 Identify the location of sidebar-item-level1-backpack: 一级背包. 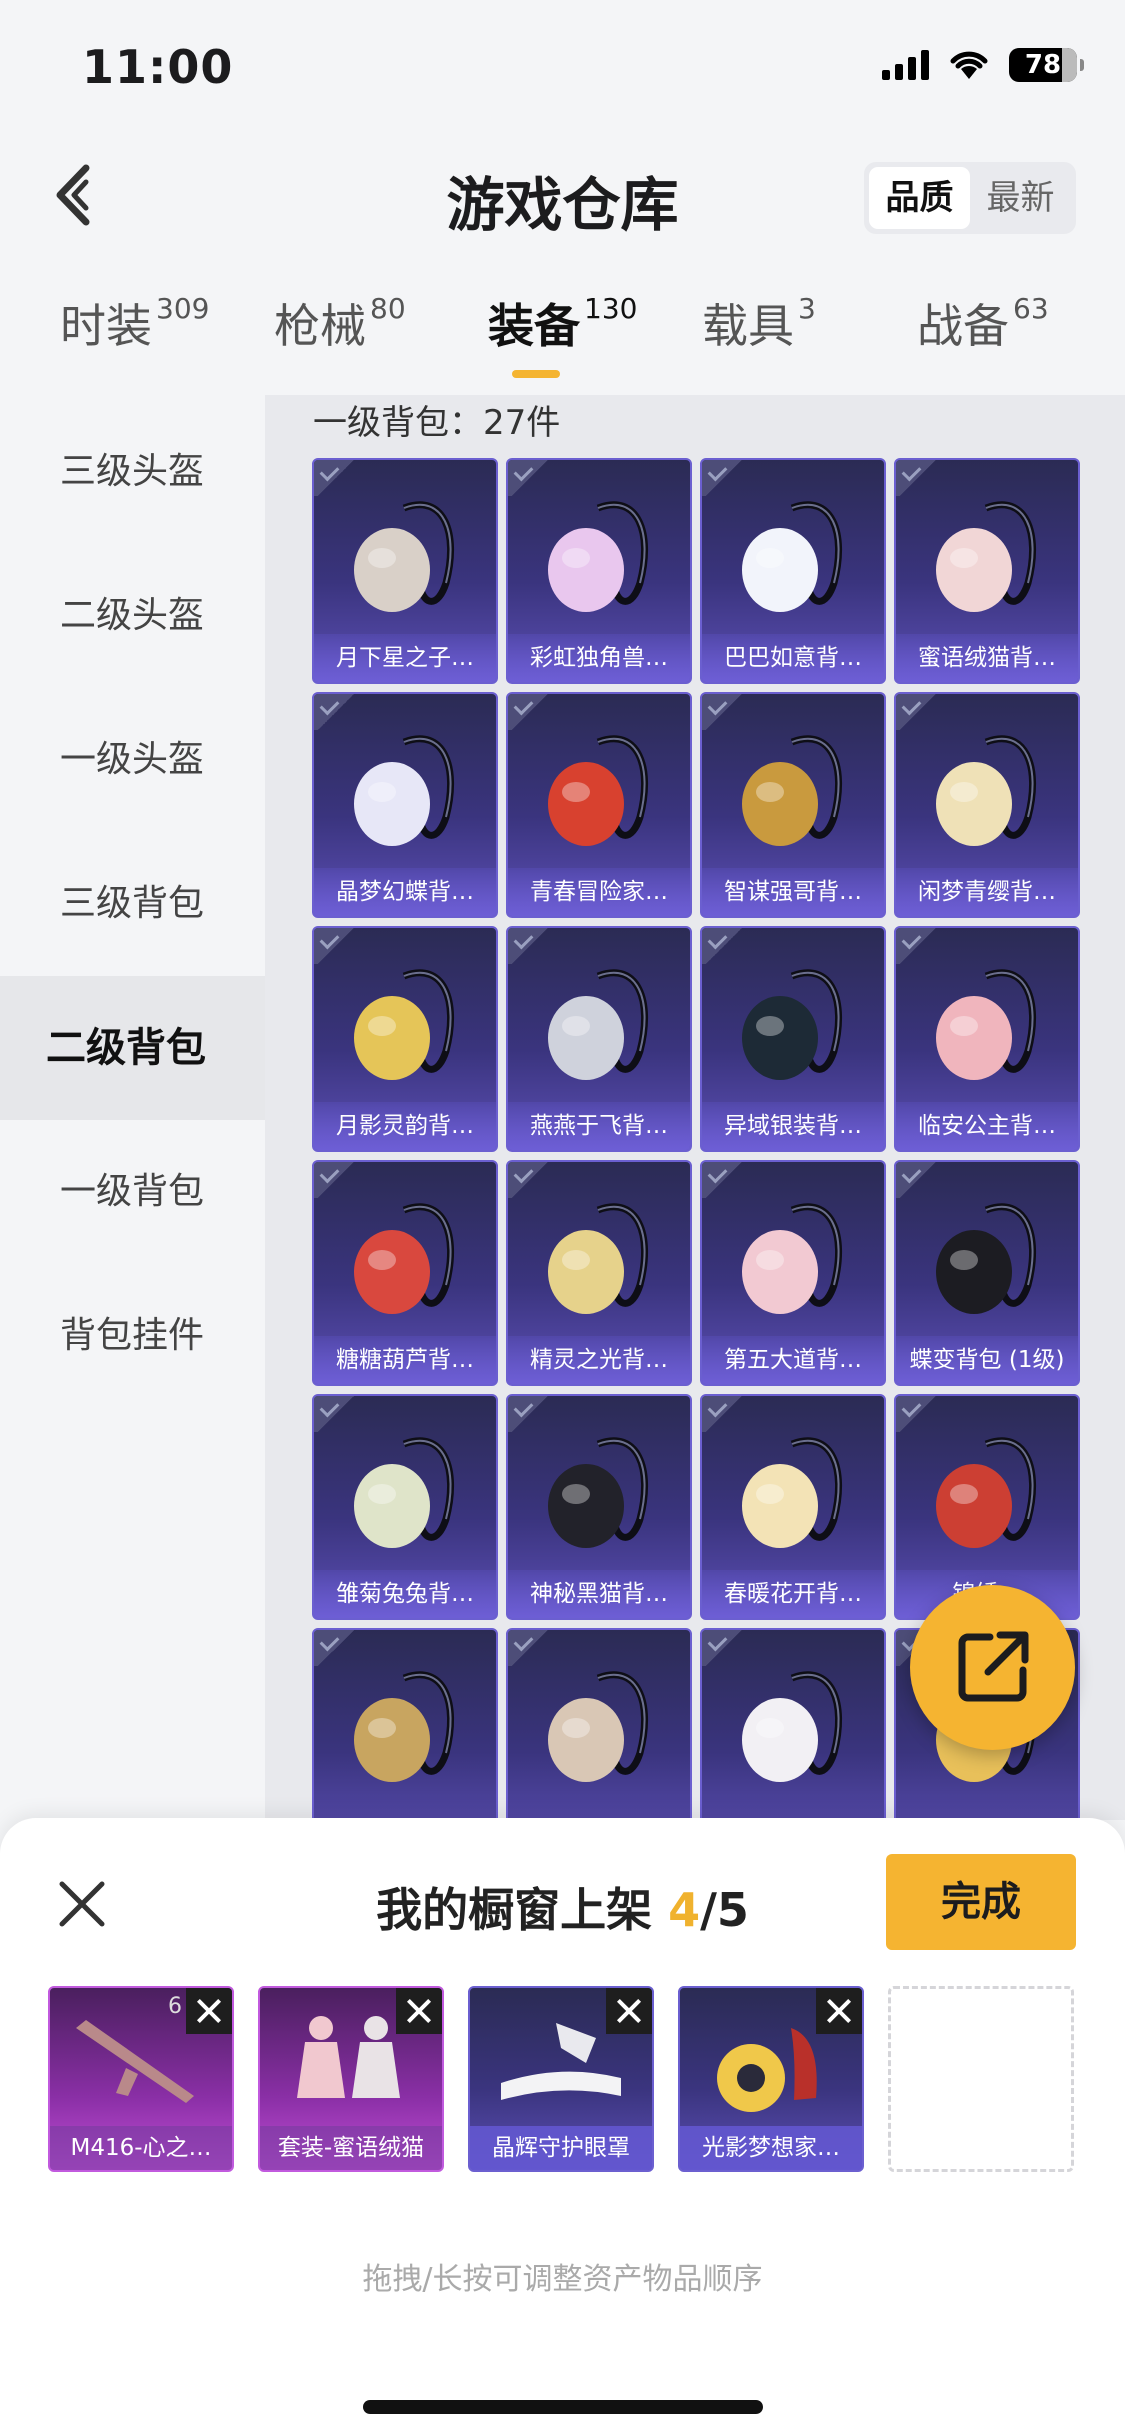
(132, 1192).